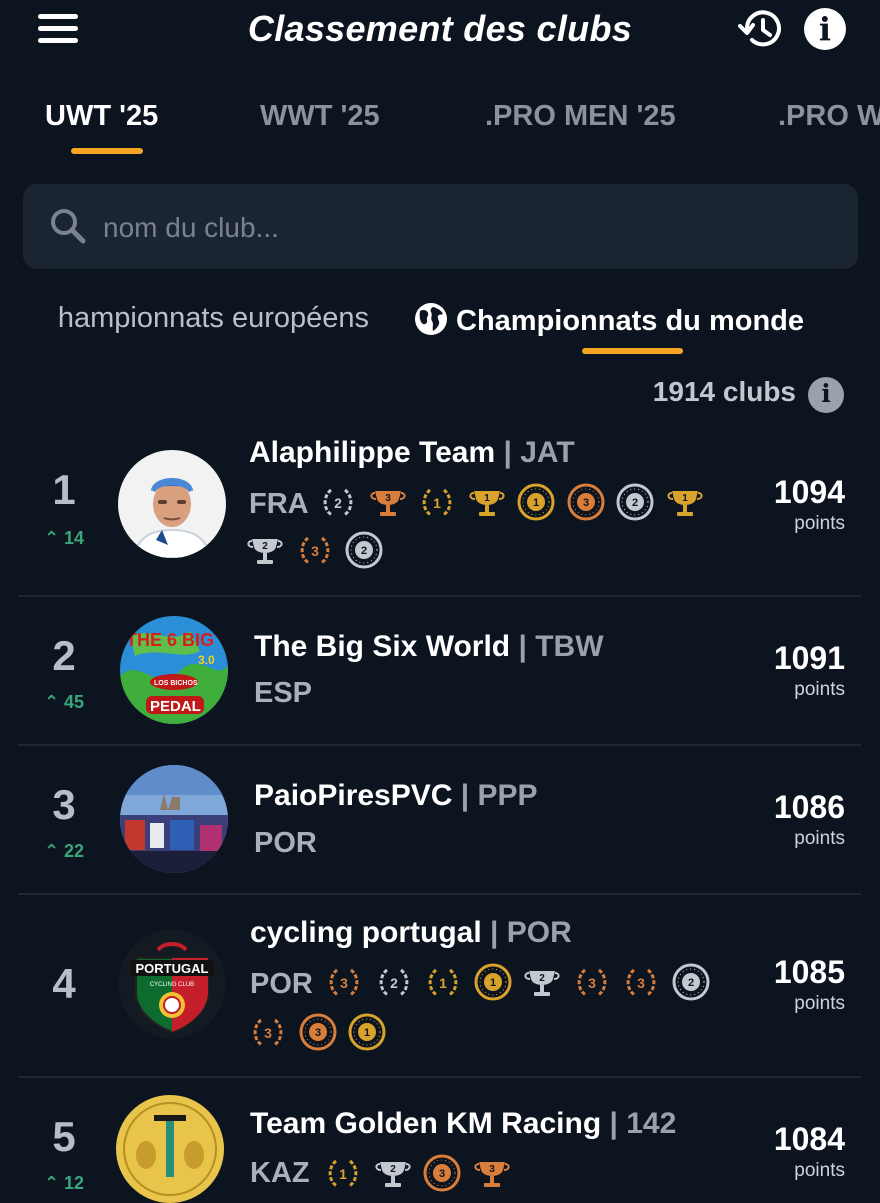 This screenshot has height=1203, width=880. I want to click on club-avatar: PORTUGAL CYCLING CLUB, so click(172, 984).